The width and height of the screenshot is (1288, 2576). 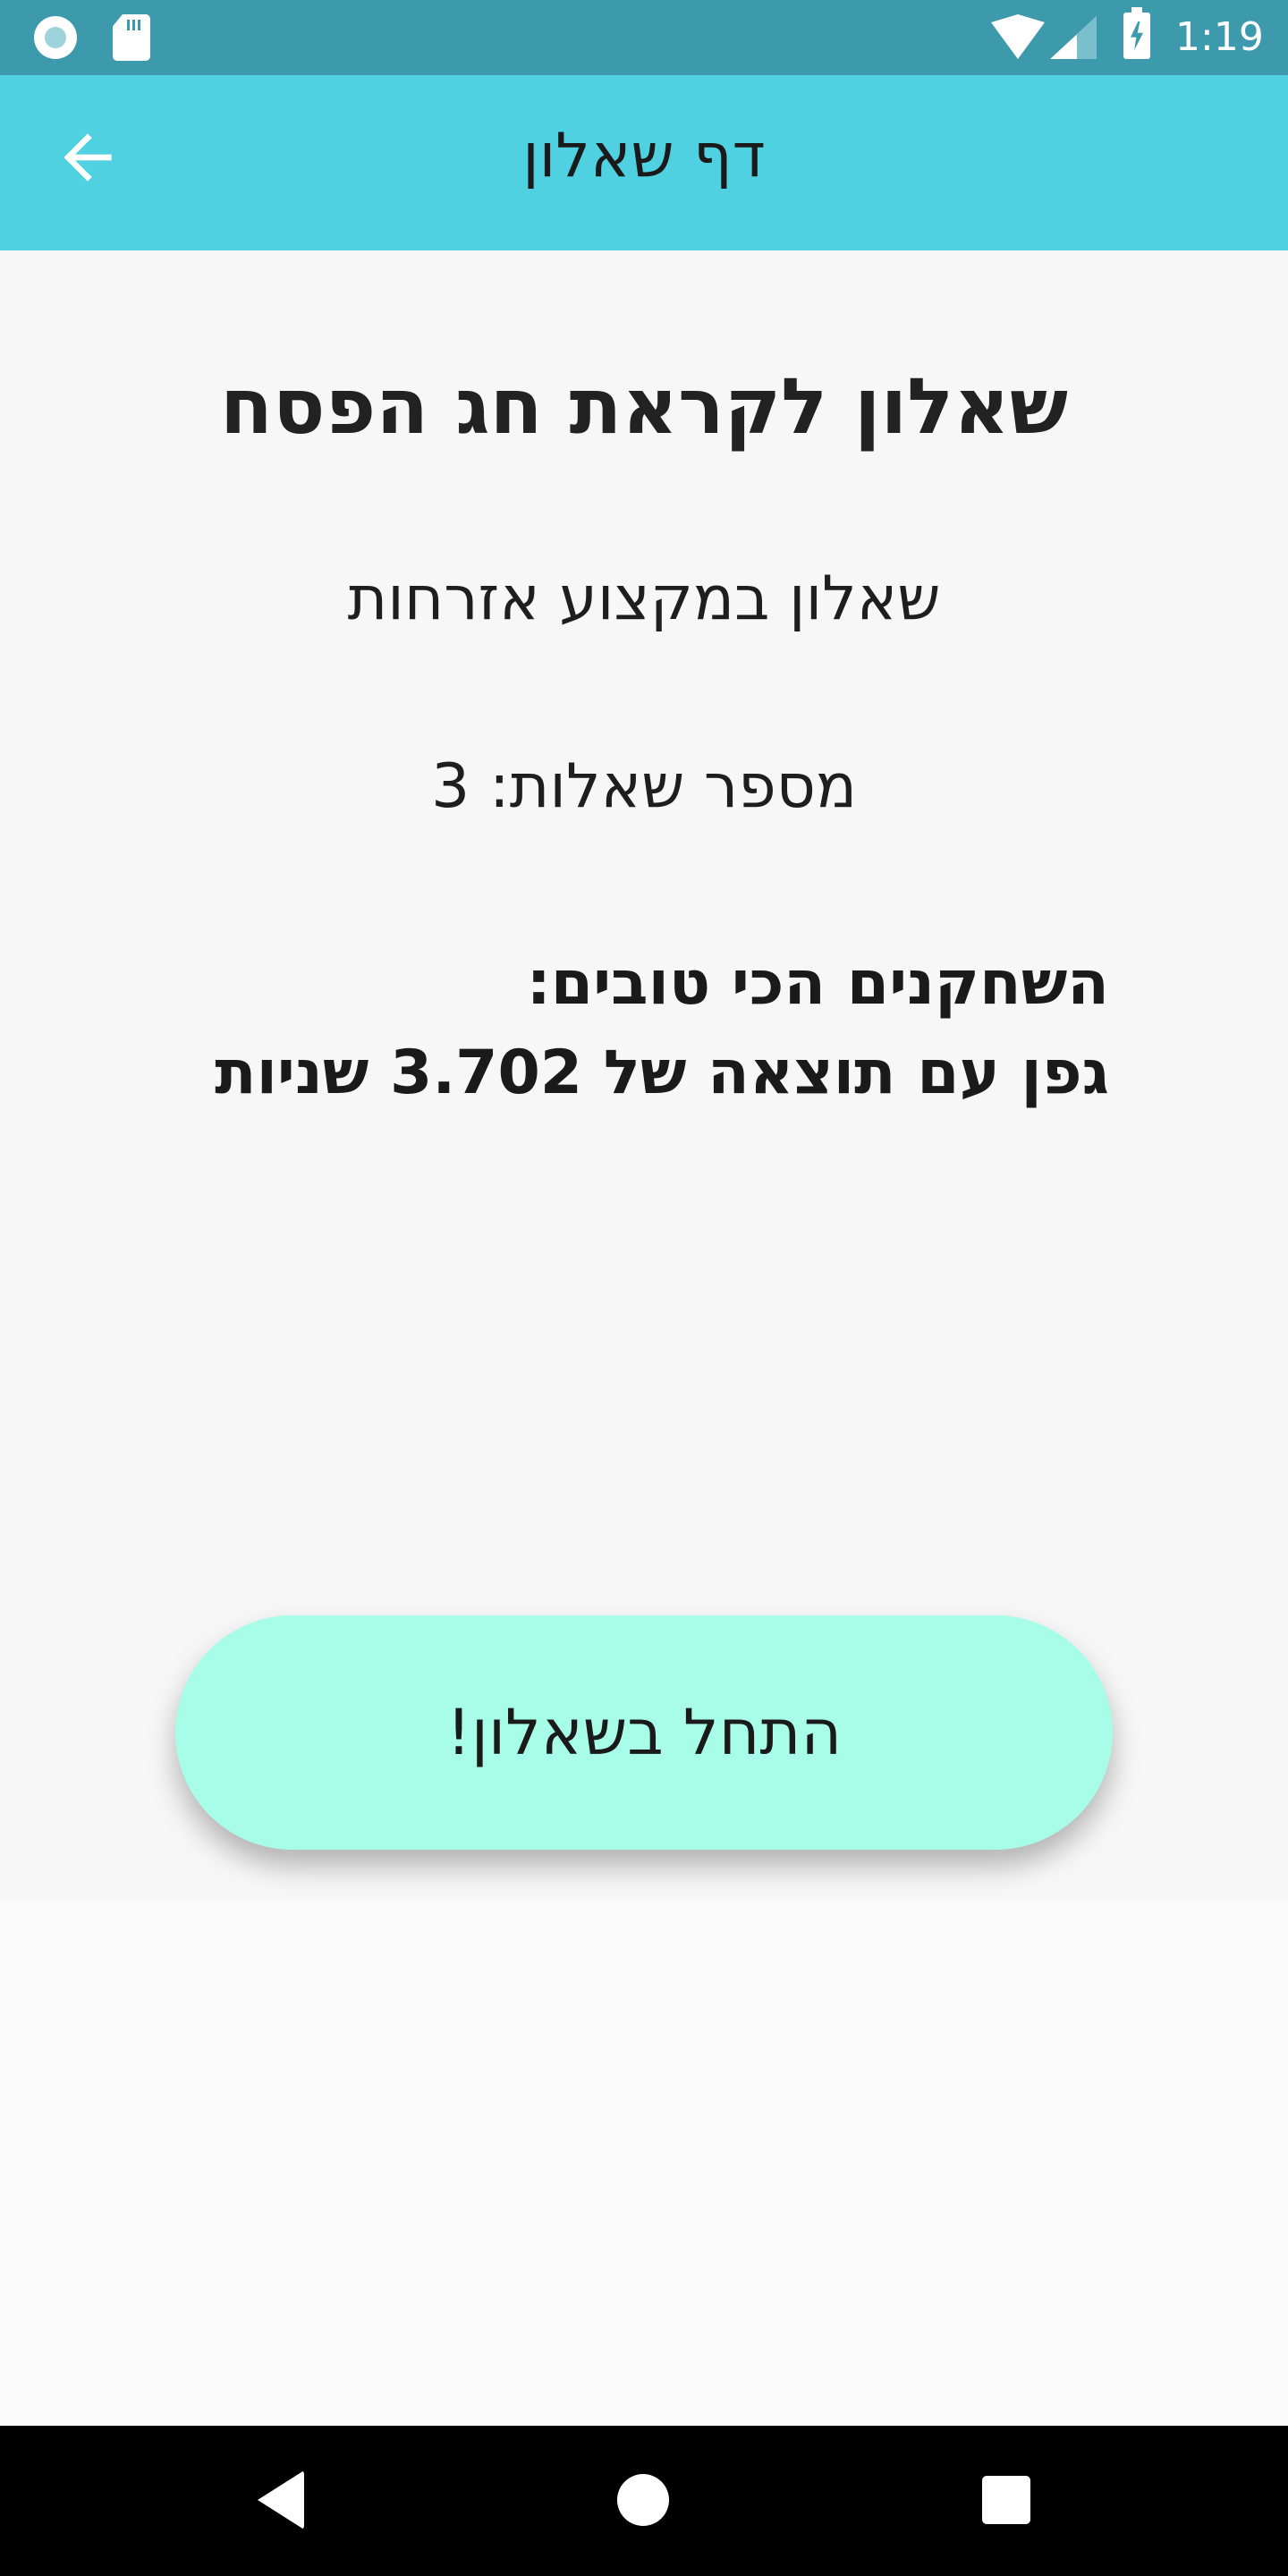 What do you see at coordinates (644, 599) in the screenshot?
I see `quiz-subject: שאלון במקצוע אזרחות` at bounding box center [644, 599].